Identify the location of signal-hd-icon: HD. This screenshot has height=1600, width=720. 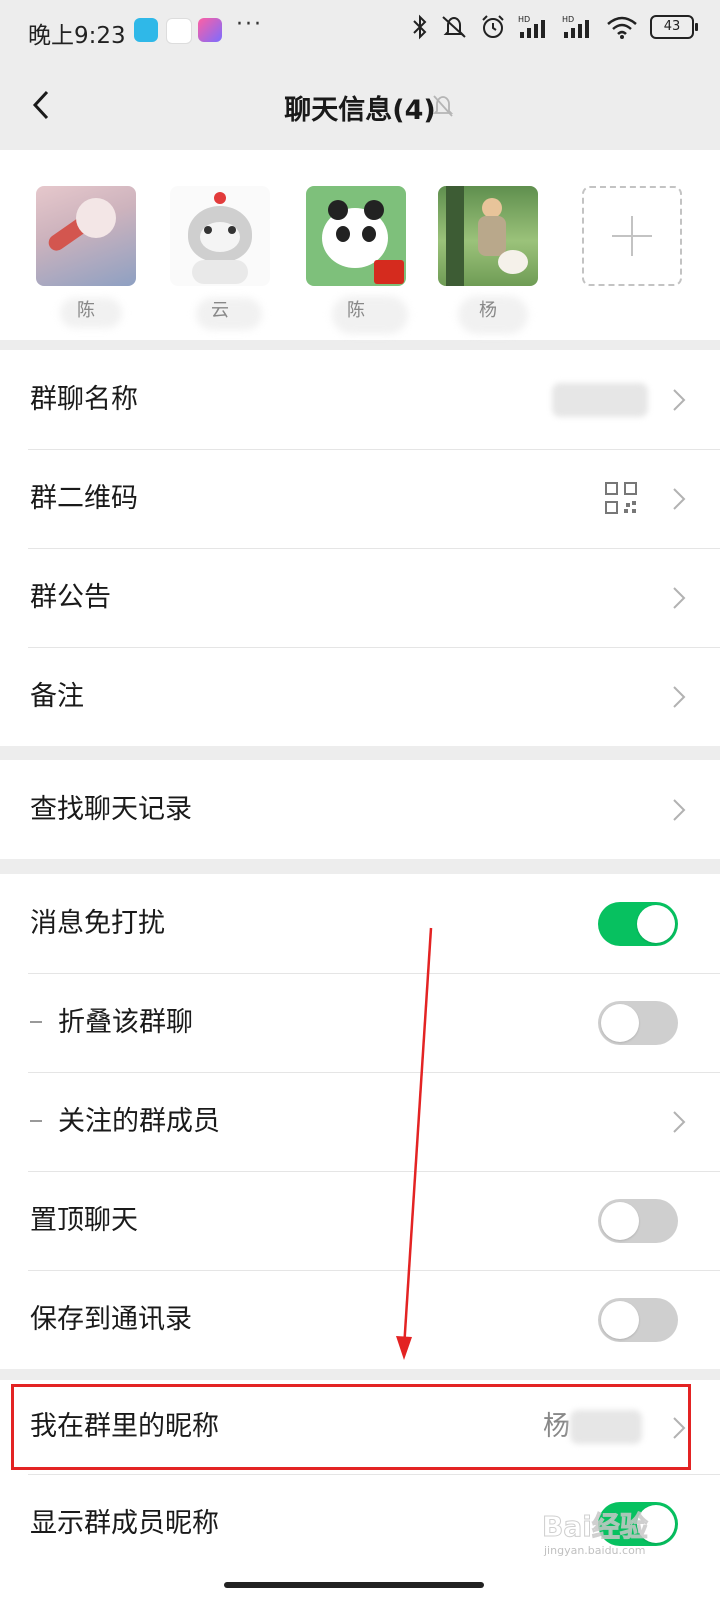
(531, 26).